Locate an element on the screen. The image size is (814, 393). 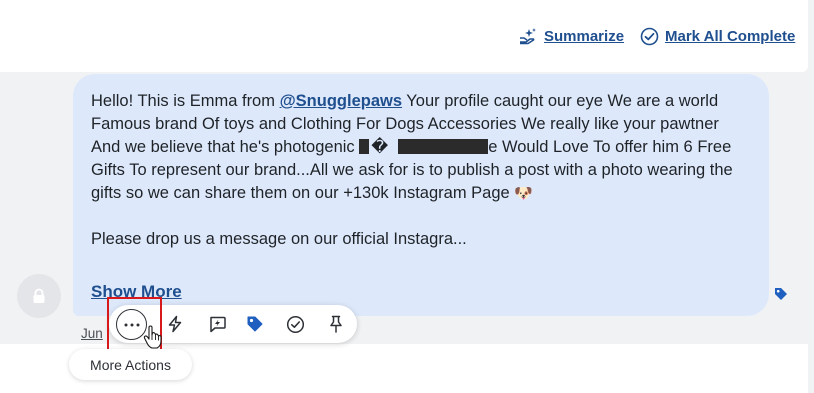
avatar is located at coordinates (39, 296).